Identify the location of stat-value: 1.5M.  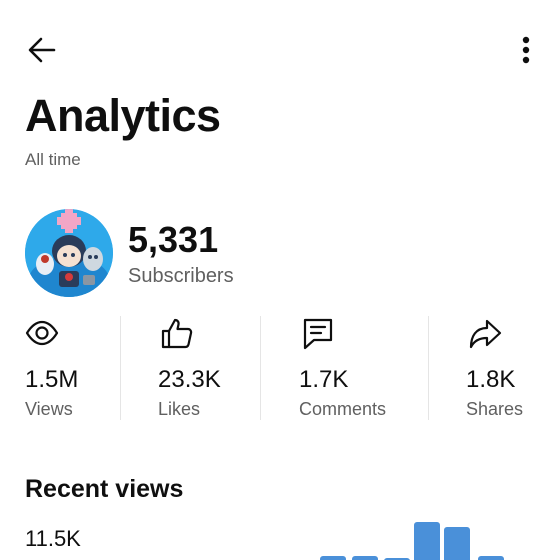
(52, 379).